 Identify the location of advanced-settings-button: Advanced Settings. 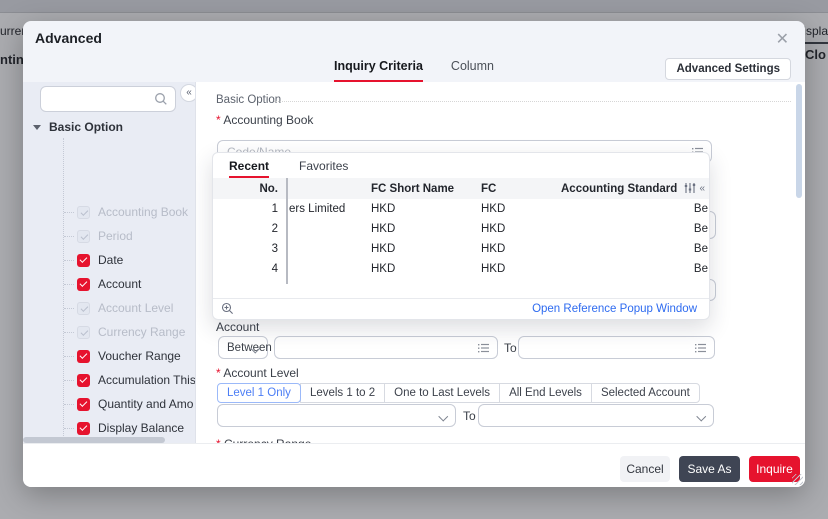
(728, 69).